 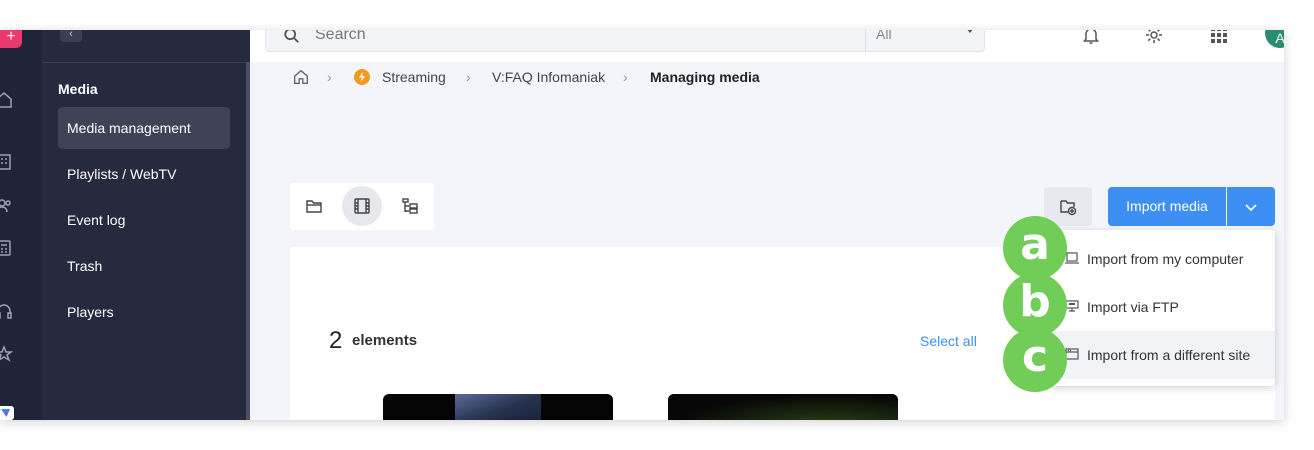 I want to click on search-icon, so click(x=292, y=37).